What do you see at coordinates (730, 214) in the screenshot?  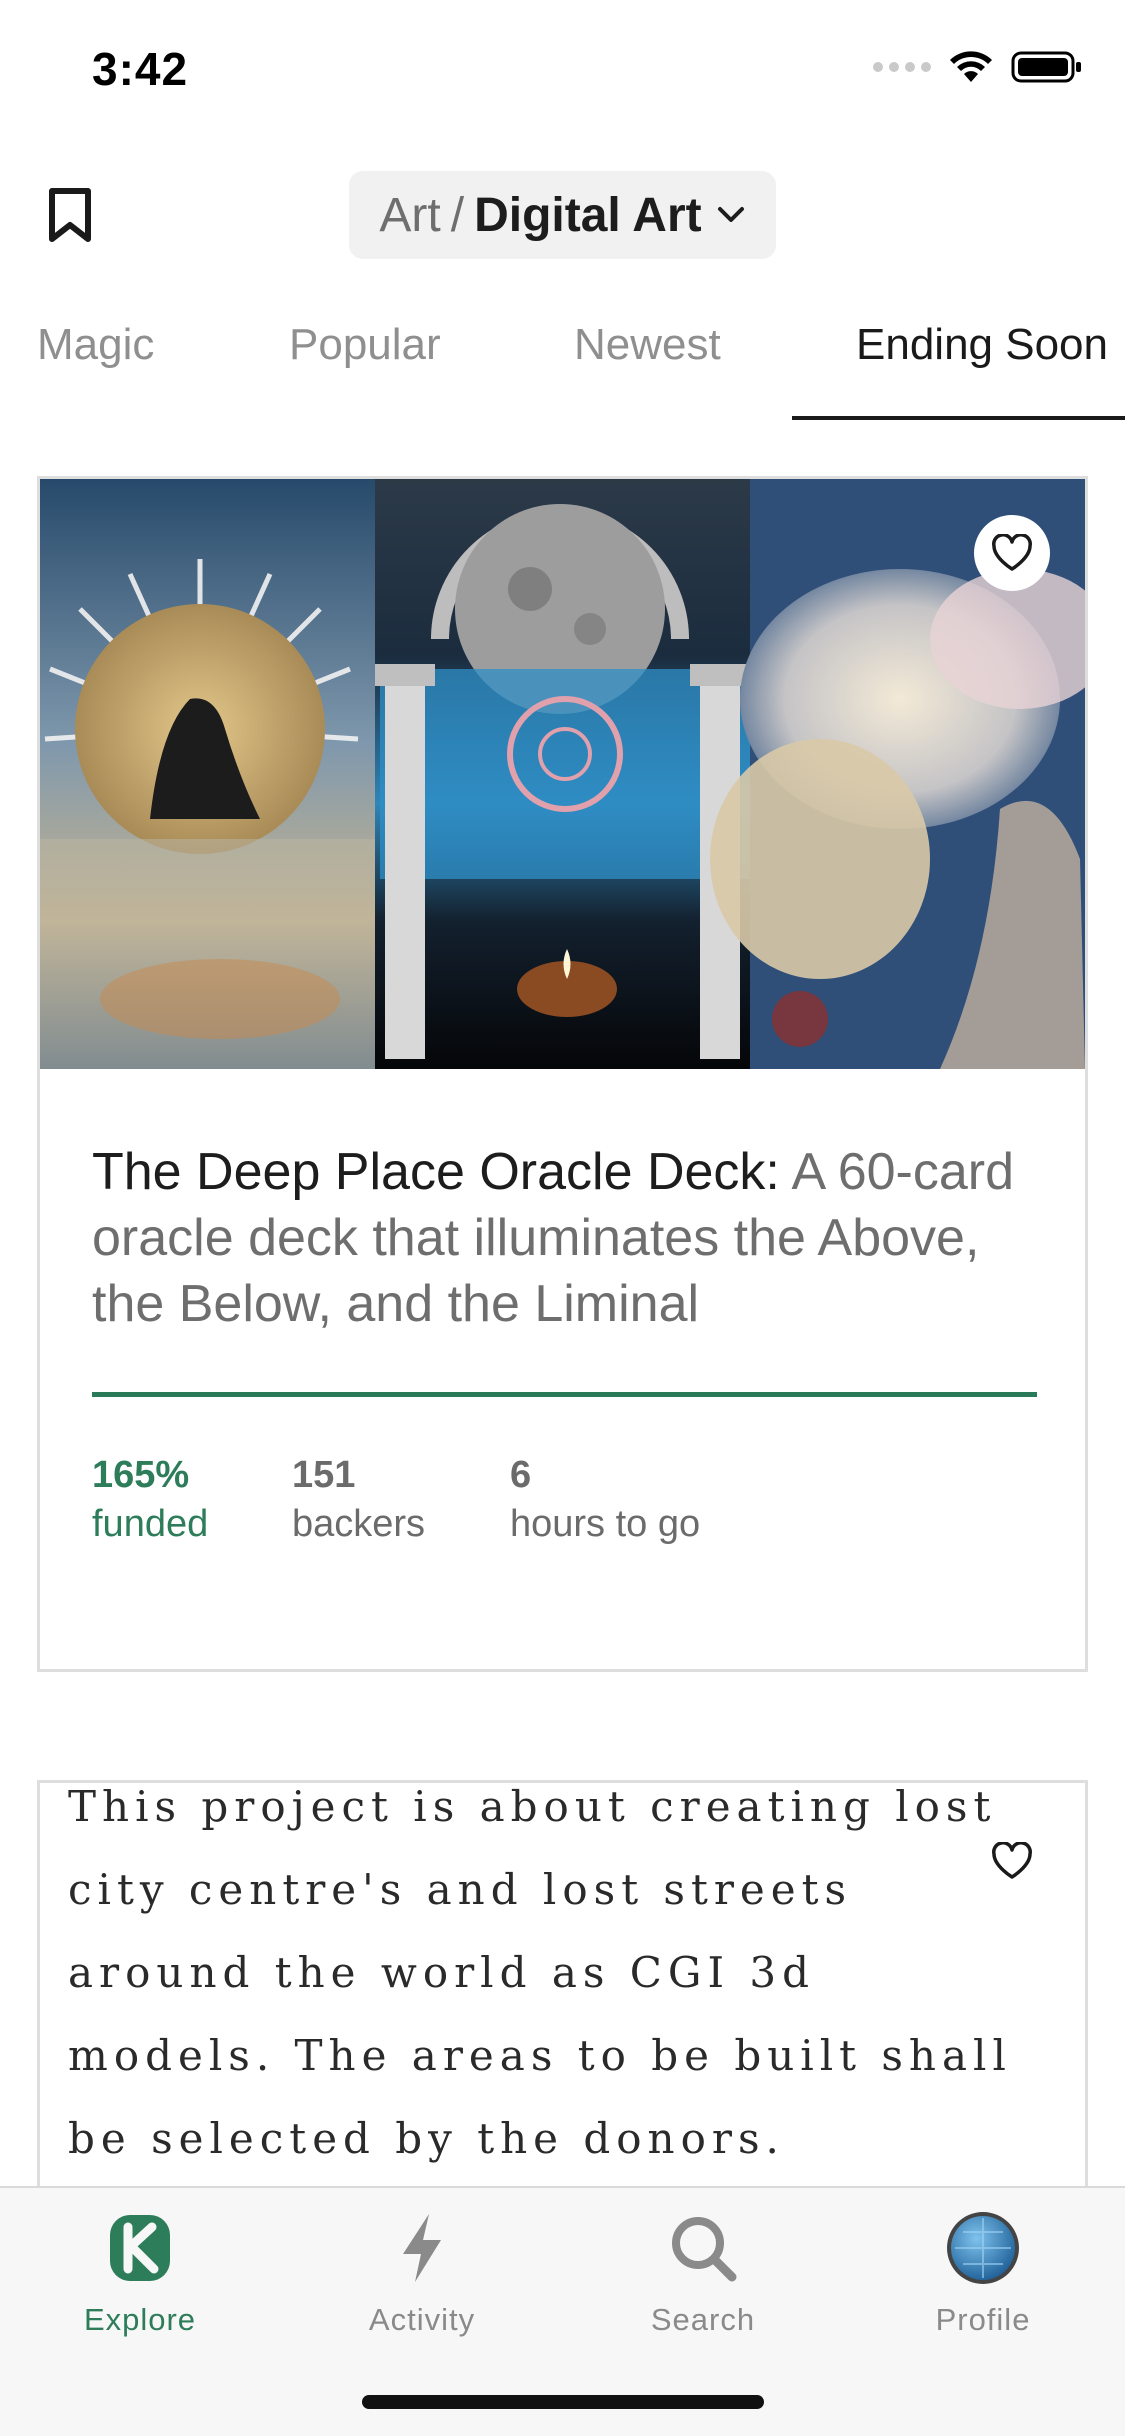 I see `chevron-down-icon` at bounding box center [730, 214].